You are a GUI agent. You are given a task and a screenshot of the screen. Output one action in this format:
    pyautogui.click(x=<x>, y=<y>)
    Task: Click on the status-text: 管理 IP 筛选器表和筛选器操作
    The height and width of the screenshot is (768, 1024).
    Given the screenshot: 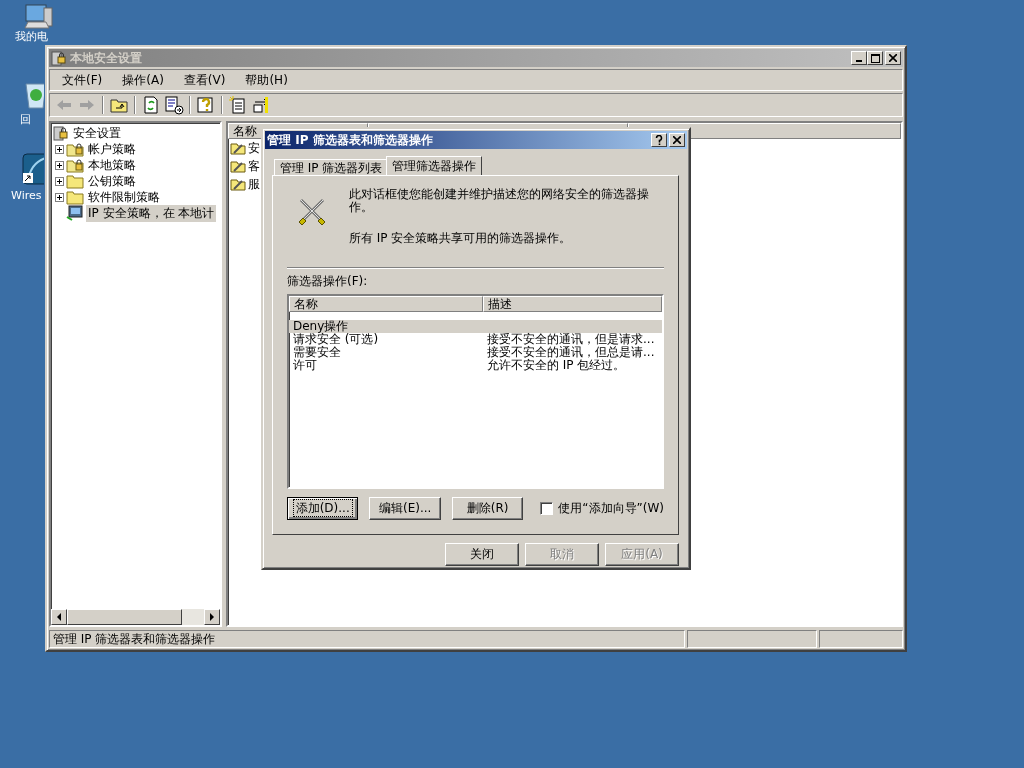 What is the action you would take?
    pyautogui.click(x=367, y=639)
    